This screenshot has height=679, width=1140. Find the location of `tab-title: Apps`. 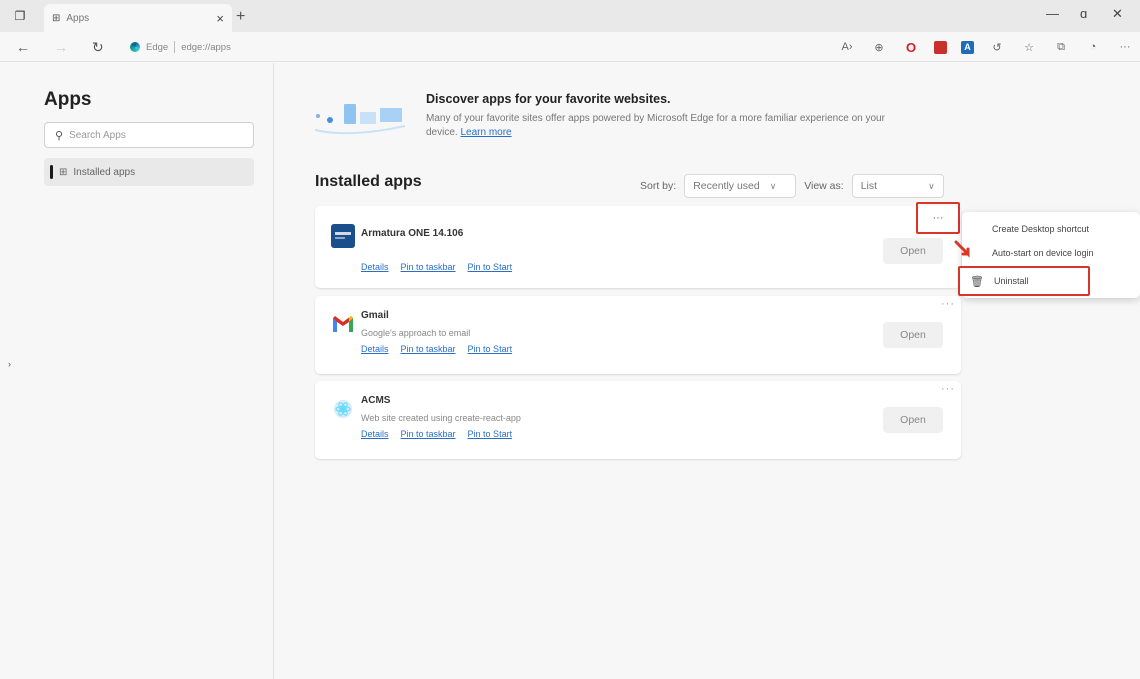

tab-title: Apps is located at coordinates (78, 18).